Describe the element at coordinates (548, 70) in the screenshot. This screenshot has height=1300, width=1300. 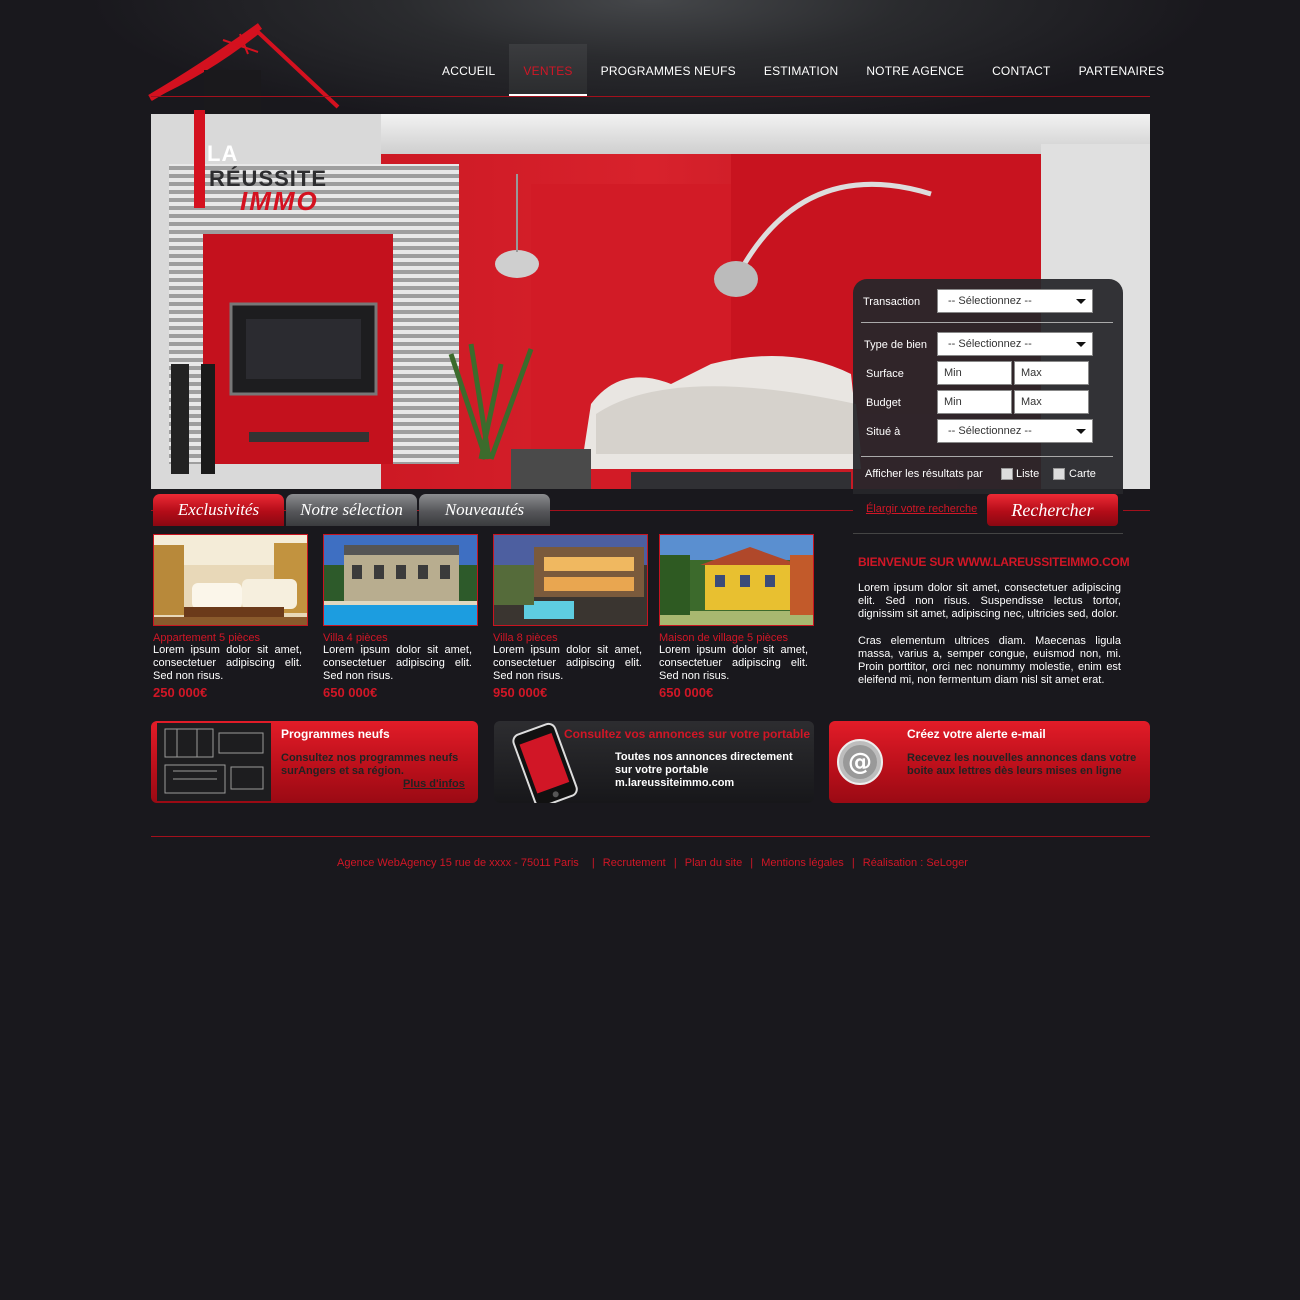
I see `nav-ventes: VENTES` at that location.